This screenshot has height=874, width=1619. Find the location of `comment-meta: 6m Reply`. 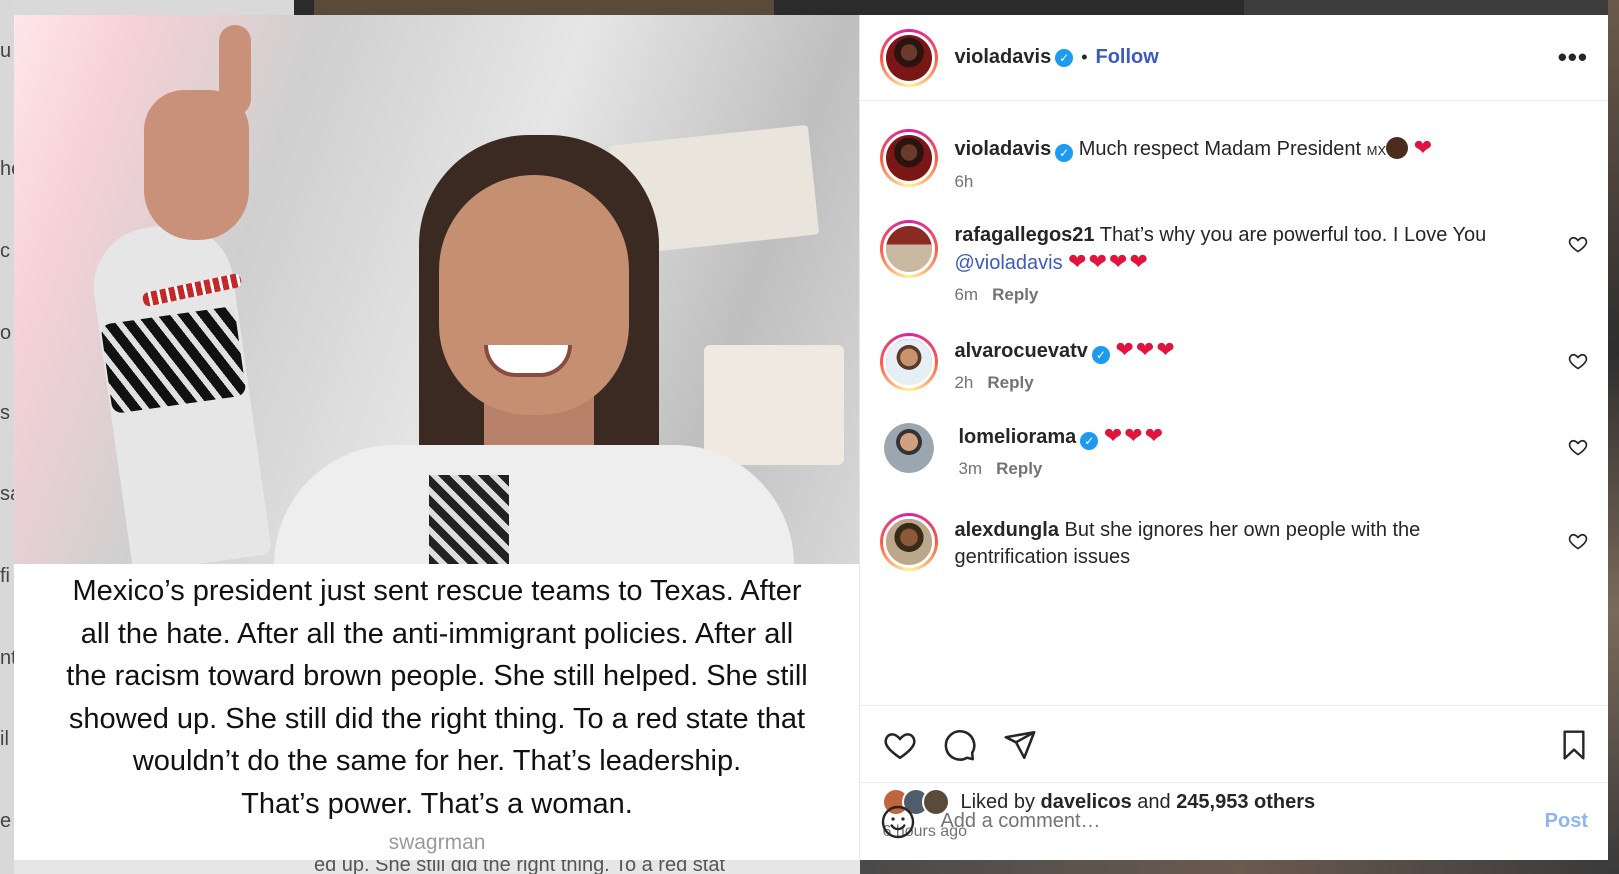

comment-meta: 6m Reply is located at coordinates (1251, 295).